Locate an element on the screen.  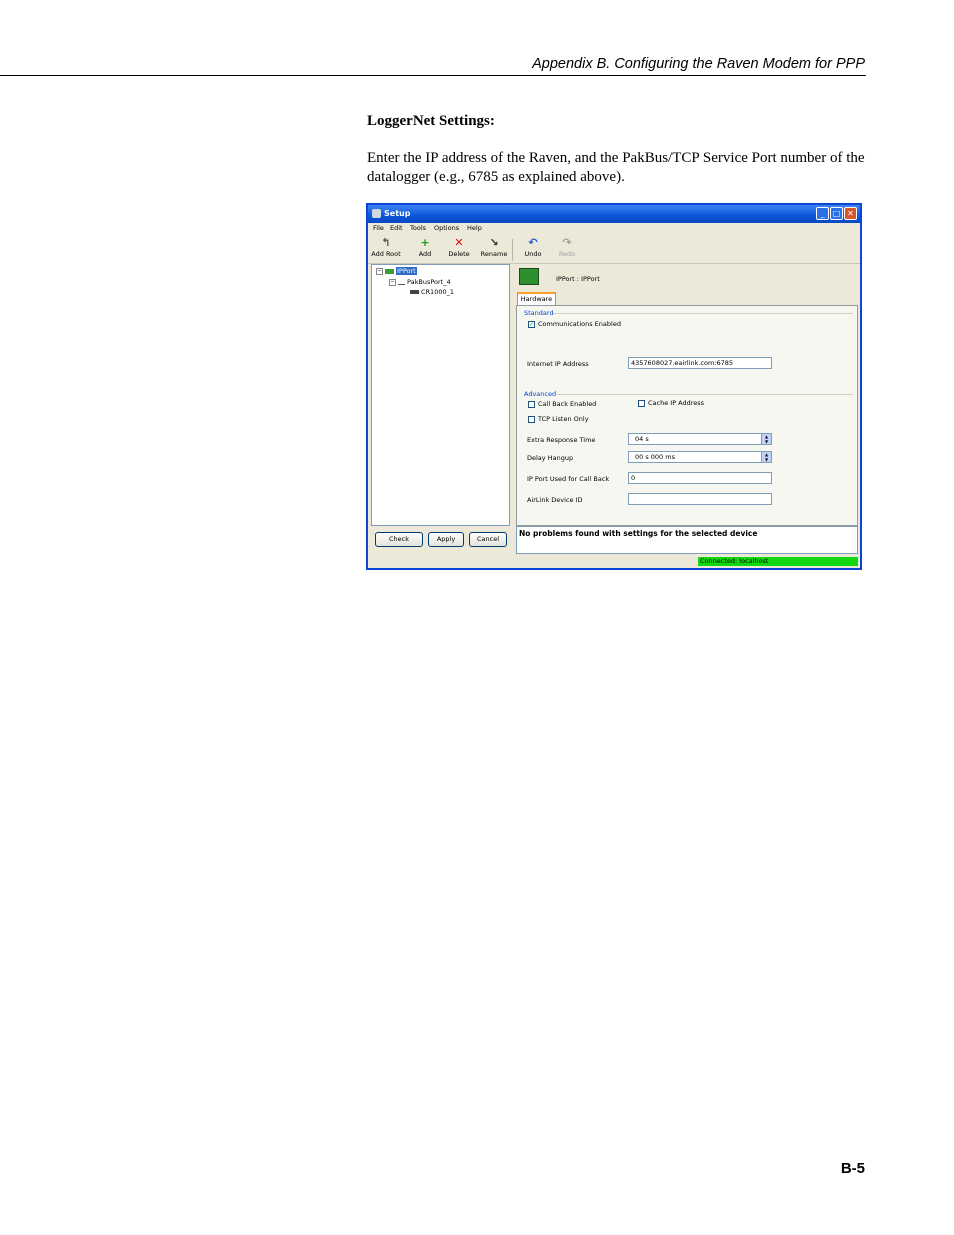
delete-button: ✕ Delete is located at coordinates (459, 249).